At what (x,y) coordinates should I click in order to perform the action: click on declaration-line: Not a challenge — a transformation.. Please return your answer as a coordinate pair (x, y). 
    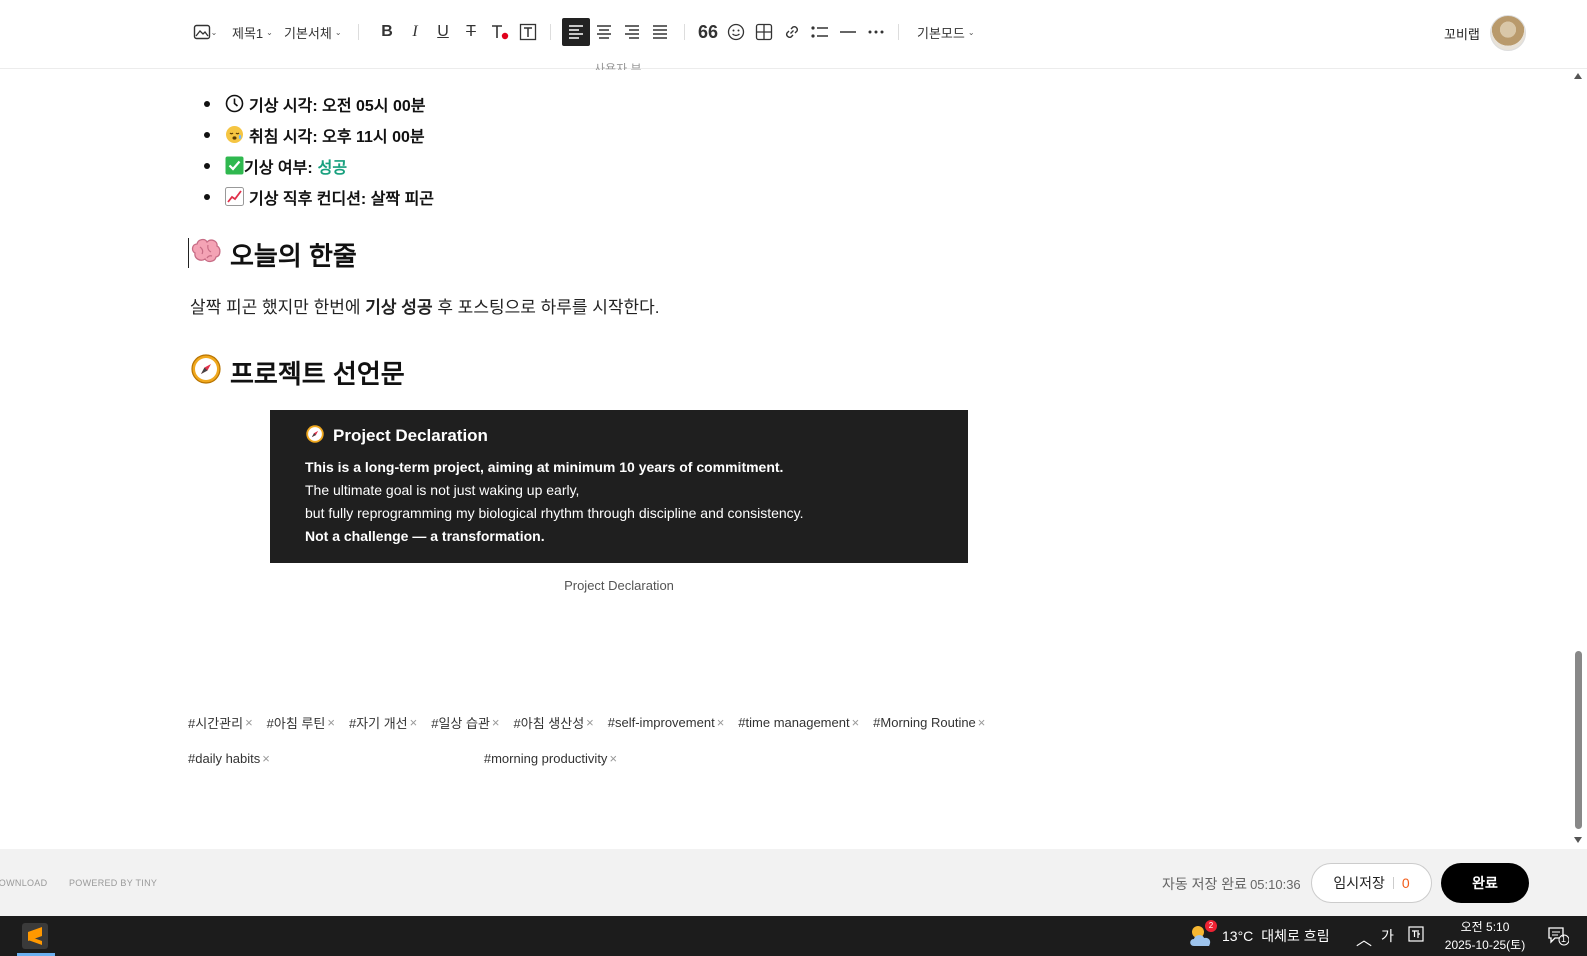
    Looking at the image, I should click on (425, 536).